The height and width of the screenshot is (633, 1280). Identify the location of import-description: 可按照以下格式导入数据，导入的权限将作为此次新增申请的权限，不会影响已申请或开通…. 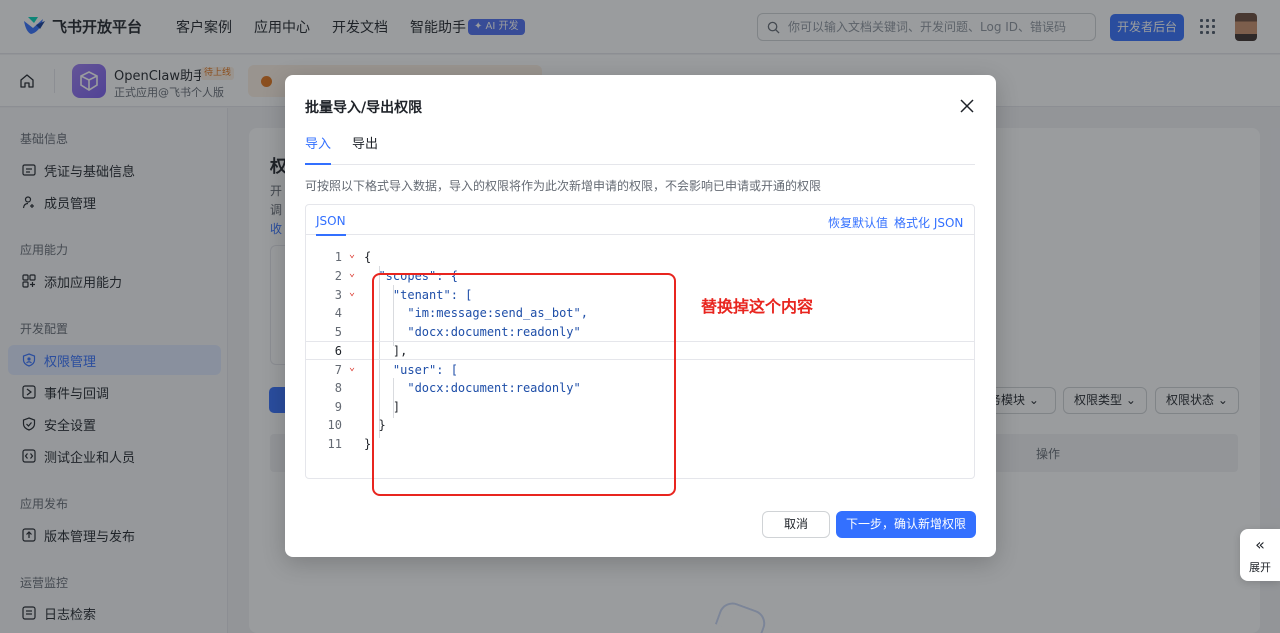
(563, 186).